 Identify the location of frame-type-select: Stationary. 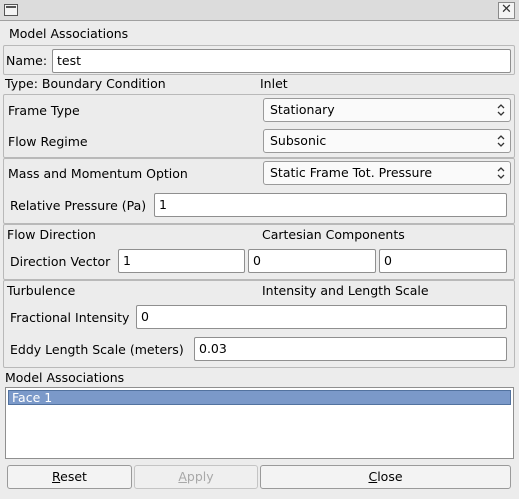
(387, 110).